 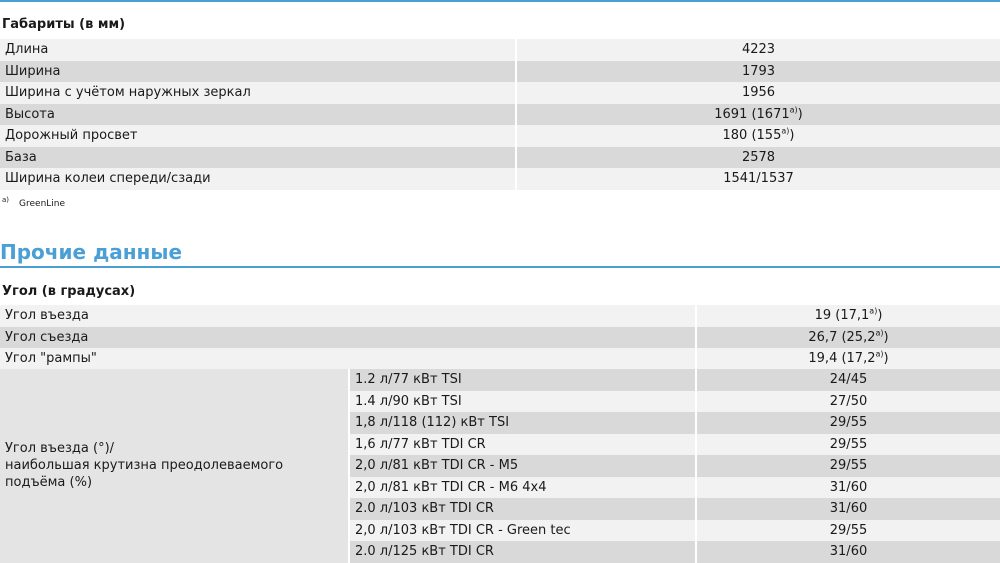 What do you see at coordinates (500, 267) in the screenshot?
I see `section-divider` at bounding box center [500, 267].